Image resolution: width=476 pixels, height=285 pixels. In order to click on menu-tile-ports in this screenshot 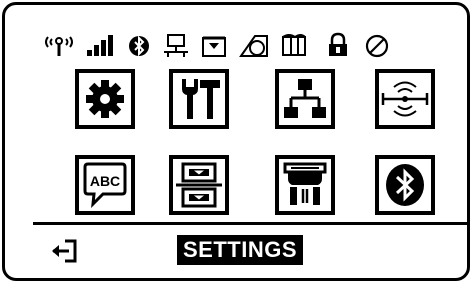, I will do `click(305, 185)`.